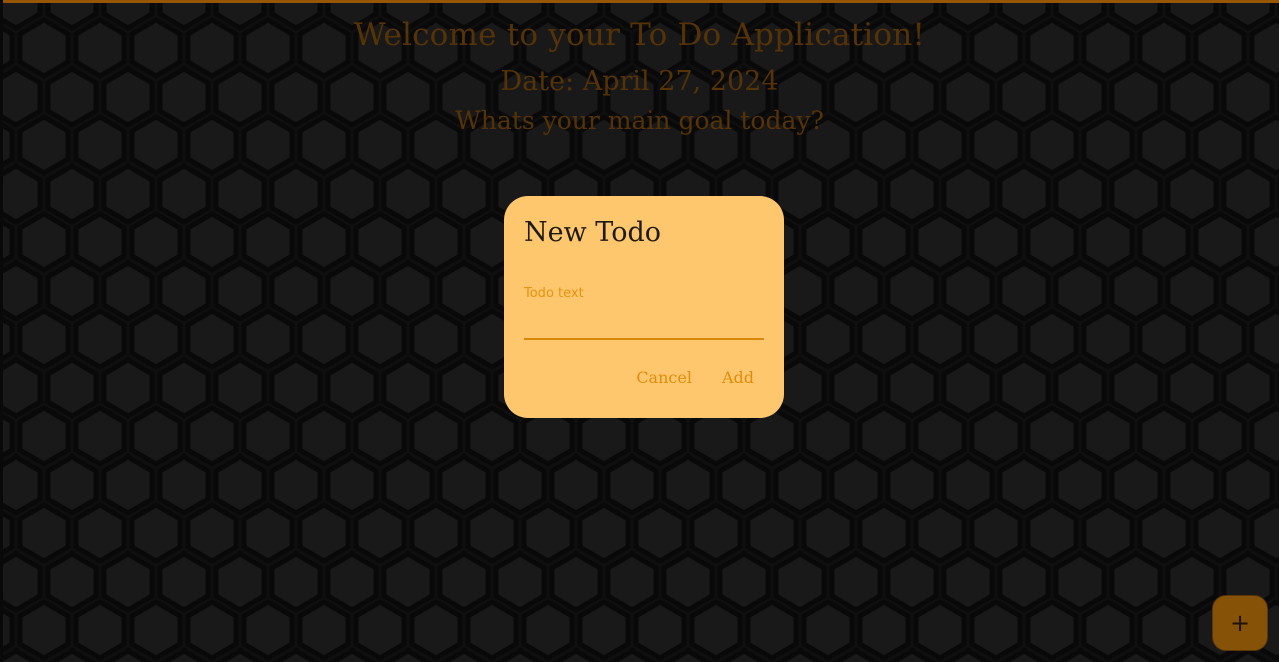 The height and width of the screenshot is (662, 1279). What do you see at coordinates (664, 377) in the screenshot?
I see `cancel-button: Cancel` at bounding box center [664, 377].